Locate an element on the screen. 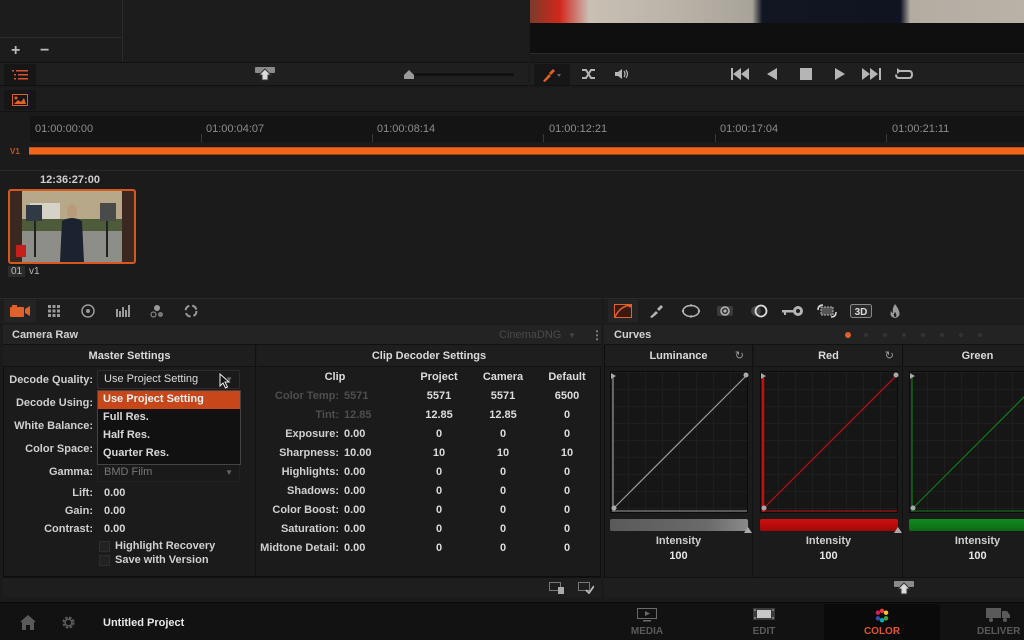  gain-value: 0.00 is located at coordinates (114, 511).